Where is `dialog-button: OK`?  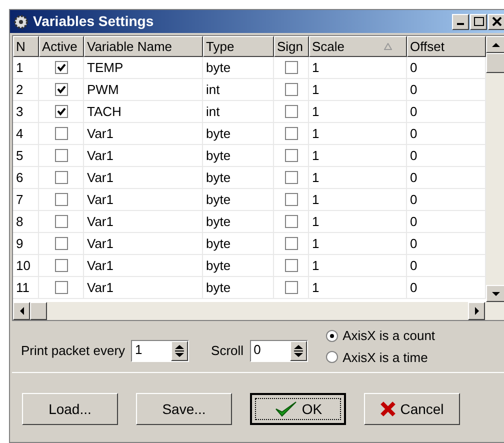 dialog-button: OK is located at coordinates (298, 409).